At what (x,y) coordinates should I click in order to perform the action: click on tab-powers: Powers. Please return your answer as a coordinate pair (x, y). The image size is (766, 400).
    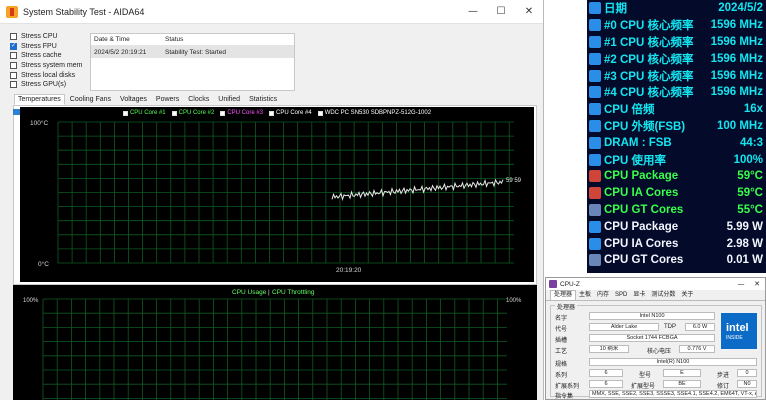
    Looking at the image, I should click on (167, 99).